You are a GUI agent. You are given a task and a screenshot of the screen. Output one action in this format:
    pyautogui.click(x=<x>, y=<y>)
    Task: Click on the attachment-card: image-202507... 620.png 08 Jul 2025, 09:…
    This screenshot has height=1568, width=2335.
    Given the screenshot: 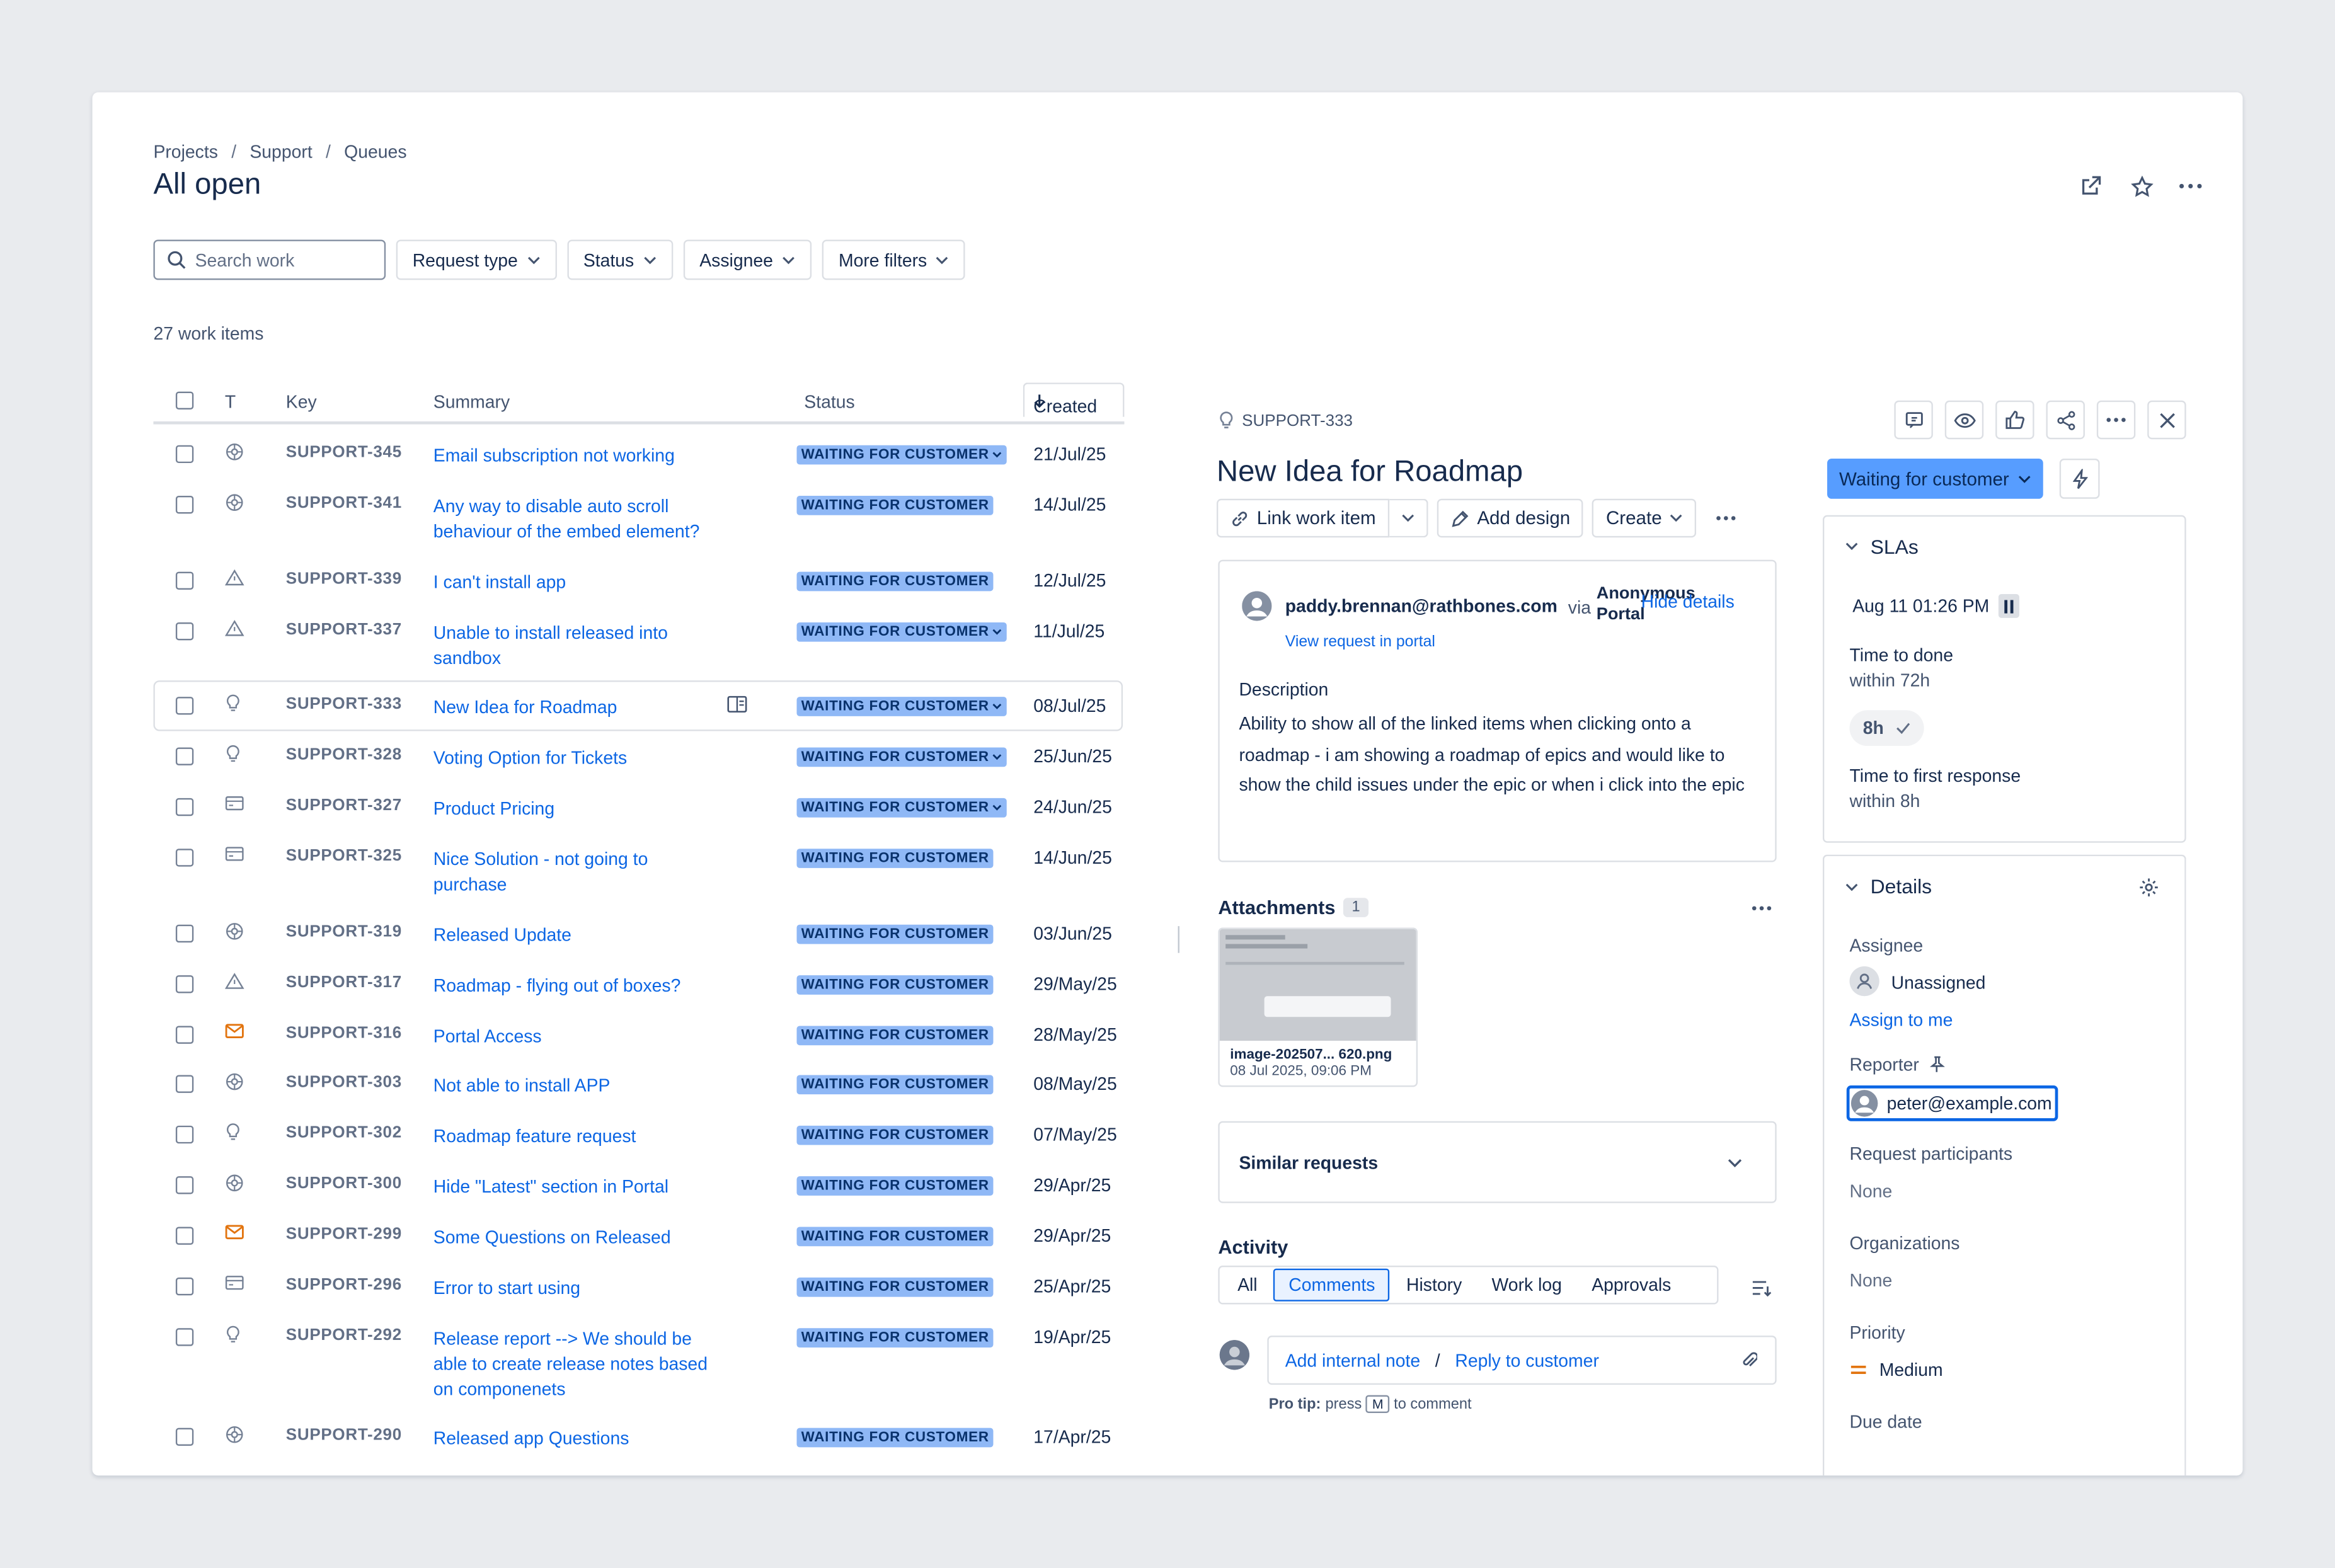 What is the action you would take?
    pyautogui.click(x=1318, y=1007)
    